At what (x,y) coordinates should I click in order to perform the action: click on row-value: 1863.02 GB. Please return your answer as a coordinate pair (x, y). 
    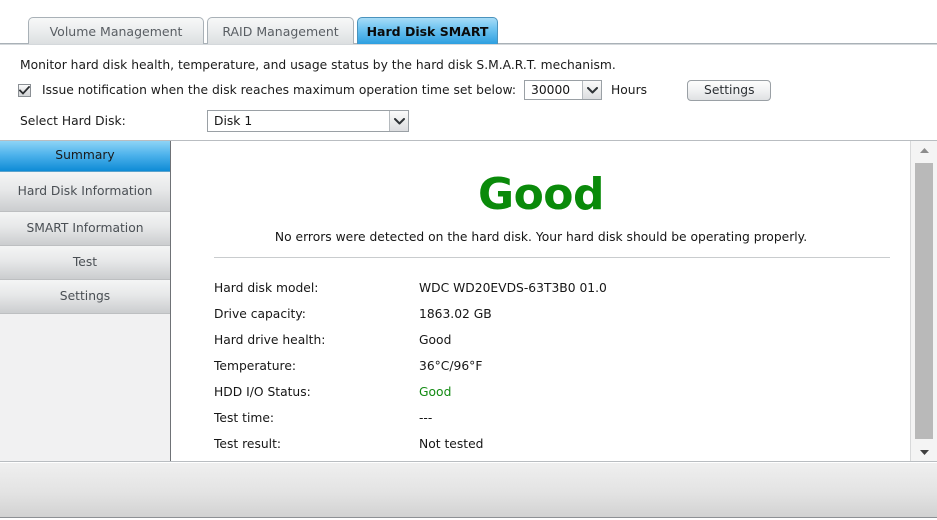
    Looking at the image, I should click on (455, 314).